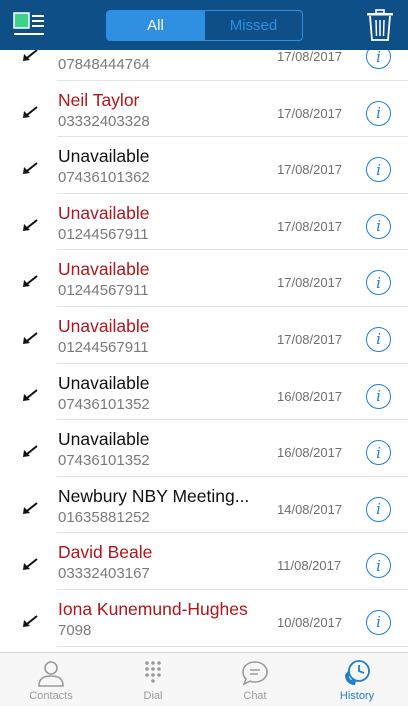 This screenshot has width=408, height=706. What do you see at coordinates (104, 178) in the screenshot?
I see `caller-number: 07436101362` at bounding box center [104, 178].